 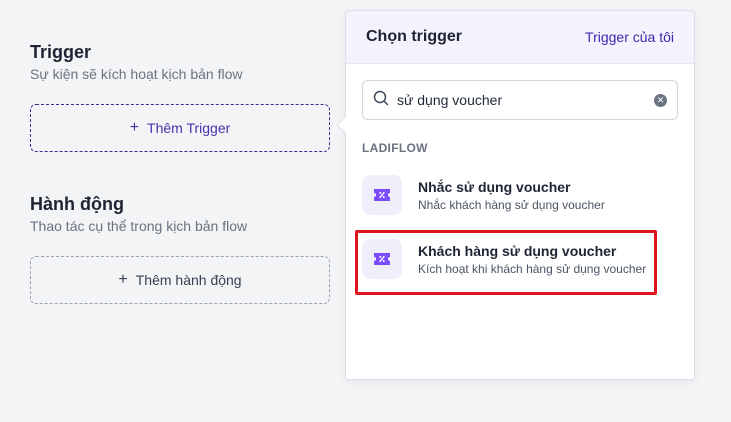 I want to click on panel-pointer-arrow, so click(x=345, y=125).